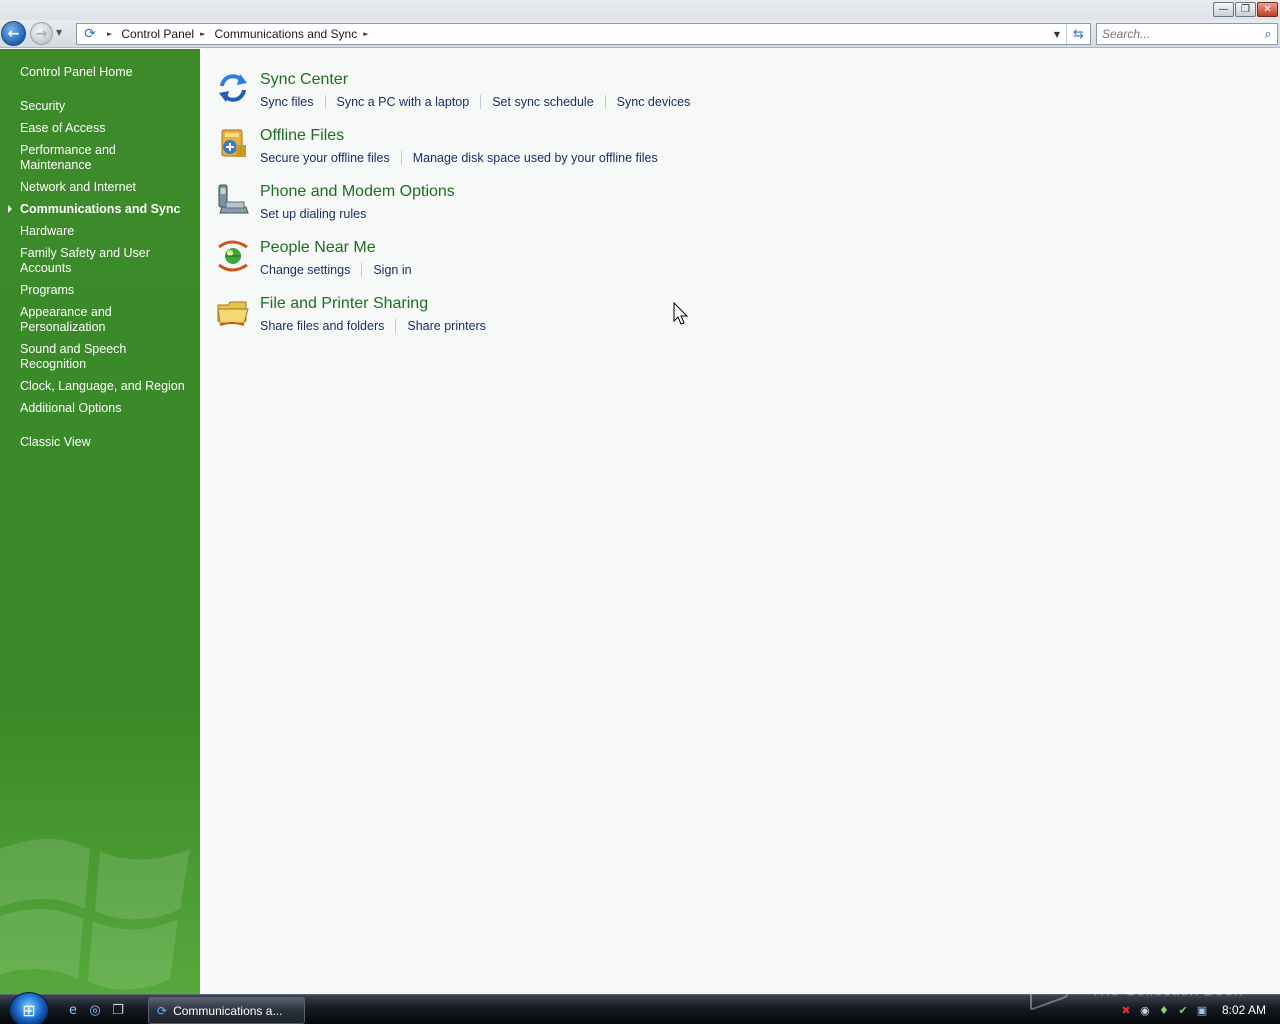 The width and height of the screenshot is (1280, 1024). What do you see at coordinates (302, 136) in the screenshot?
I see `offline-files-title: Offline Files` at bounding box center [302, 136].